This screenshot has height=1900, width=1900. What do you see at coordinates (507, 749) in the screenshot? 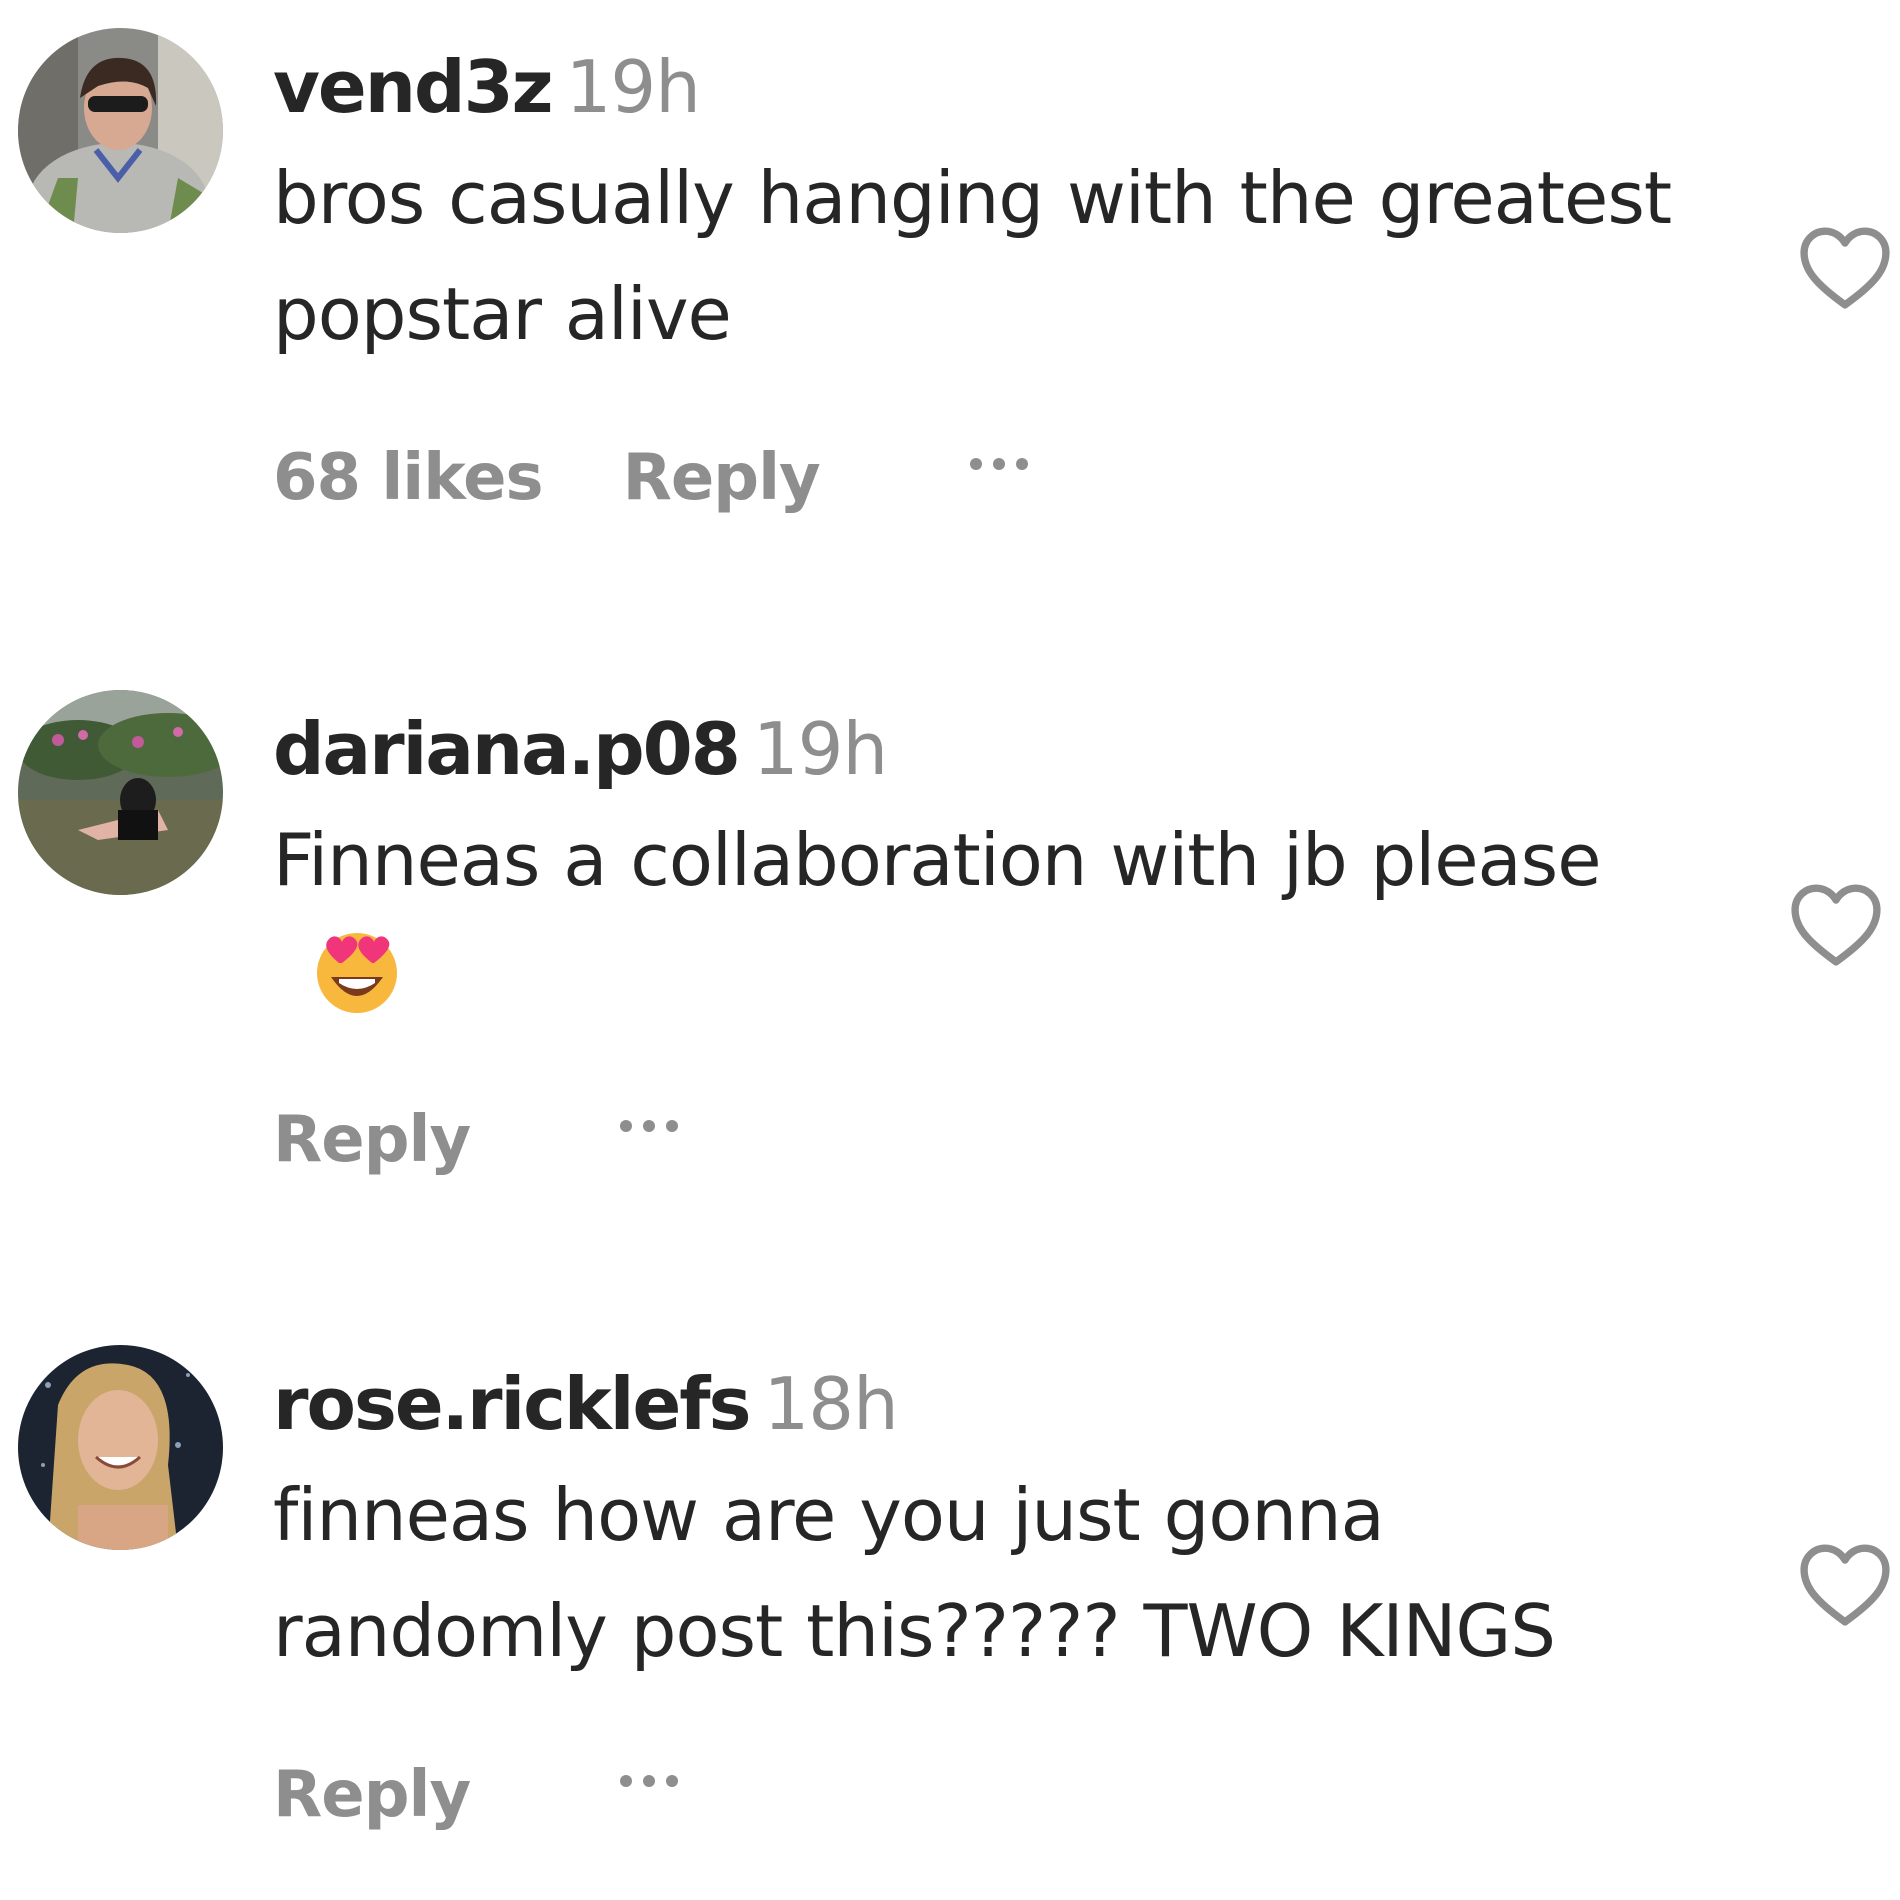
I see `username: dariana.p08` at bounding box center [507, 749].